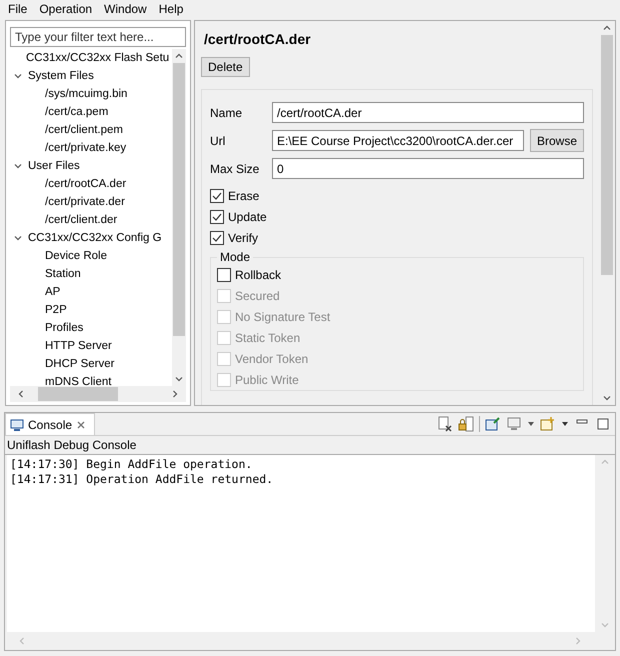  What do you see at coordinates (282, 317) in the screenshot?
I see `checkbox-label: No Signature Test` at bounding box center [282, 317].